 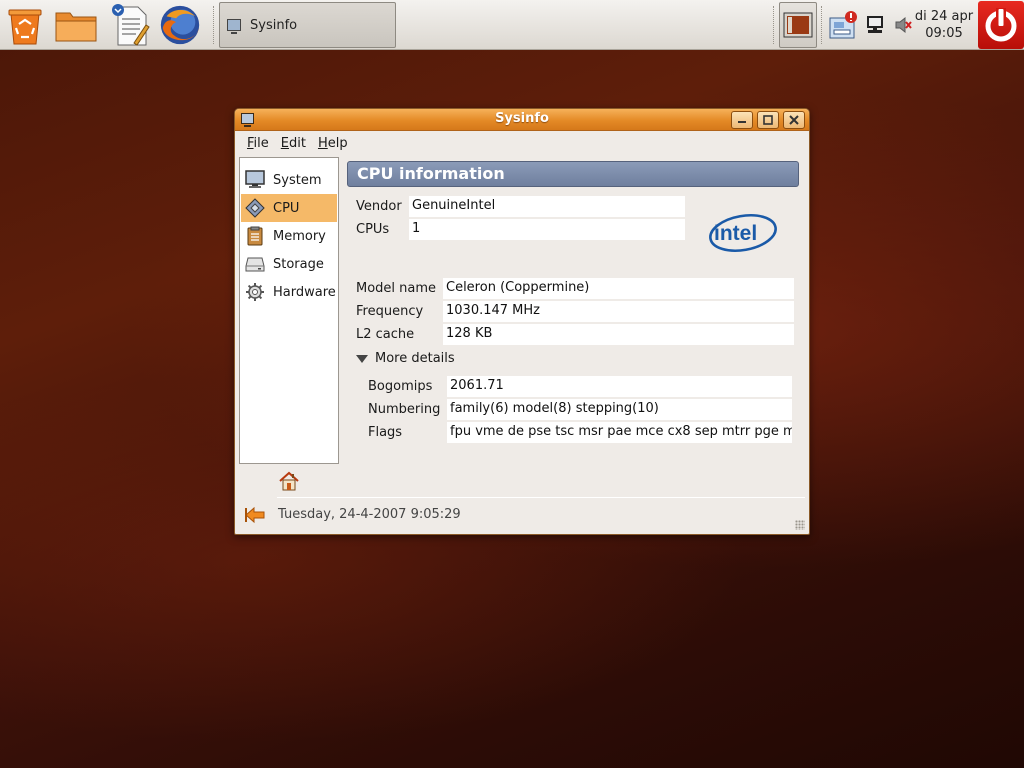 What do you see at coordinates (180, 25) in the screenshot?
I see `firefox-icon` at bounding box center [180, 25].